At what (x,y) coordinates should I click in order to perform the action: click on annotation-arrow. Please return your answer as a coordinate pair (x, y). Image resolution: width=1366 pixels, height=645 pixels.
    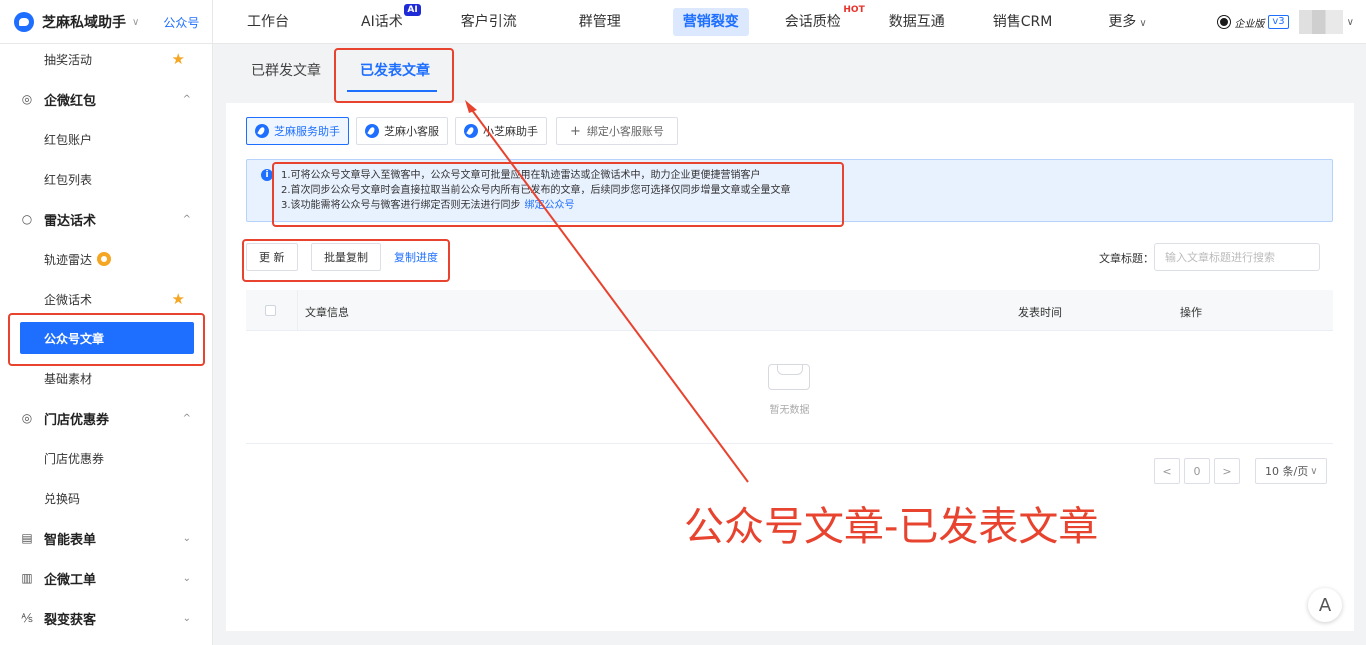
    Looking at the image, I should click on (607, 291).